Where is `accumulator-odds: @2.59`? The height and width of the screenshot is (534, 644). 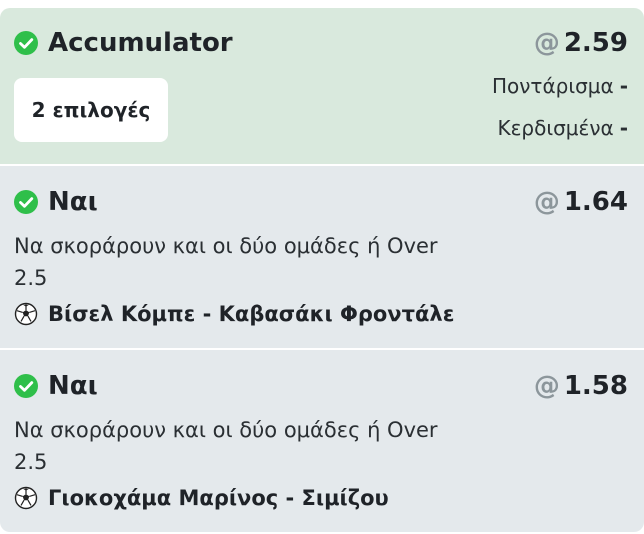 accumulator-odds: @2.59 is located at coordinates (581, 43).